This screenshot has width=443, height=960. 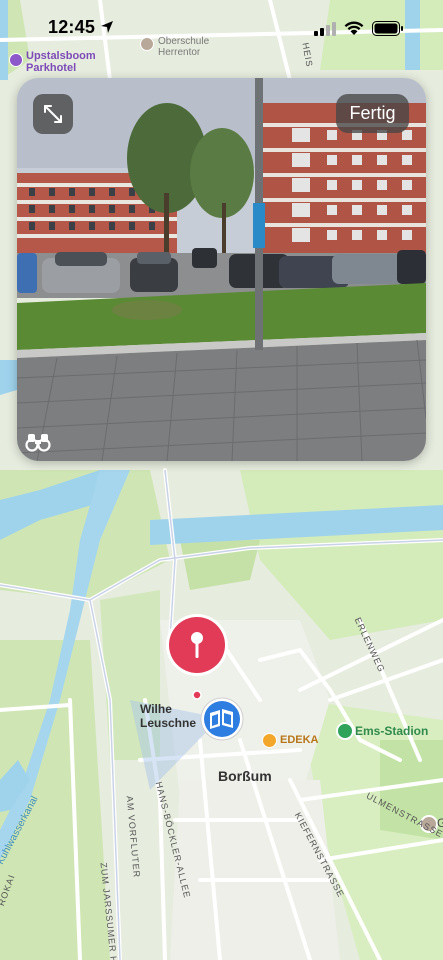 I want to click on done-button: Fertig, so click(x=372, y=113).